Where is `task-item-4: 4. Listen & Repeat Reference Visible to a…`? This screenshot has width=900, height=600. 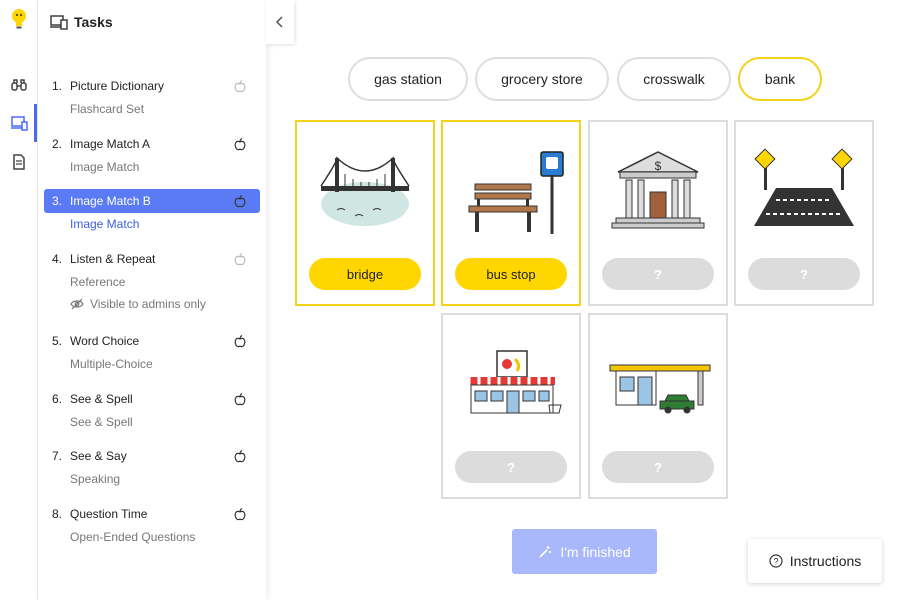
task-item-4: 4. Listen & Repeat Reference Visible to a… is located at coordinates (152, 279).